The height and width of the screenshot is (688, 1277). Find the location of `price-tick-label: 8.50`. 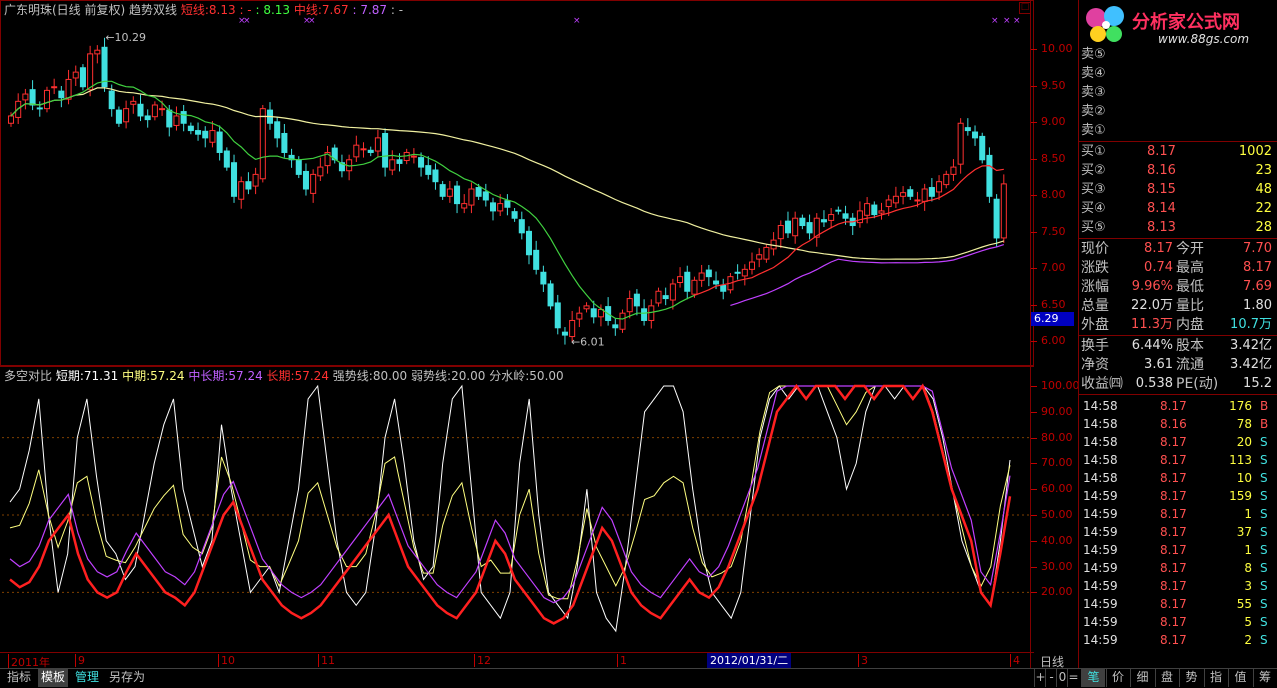

price-tick-label: 8.50 is located at coordinates (1053, 158).